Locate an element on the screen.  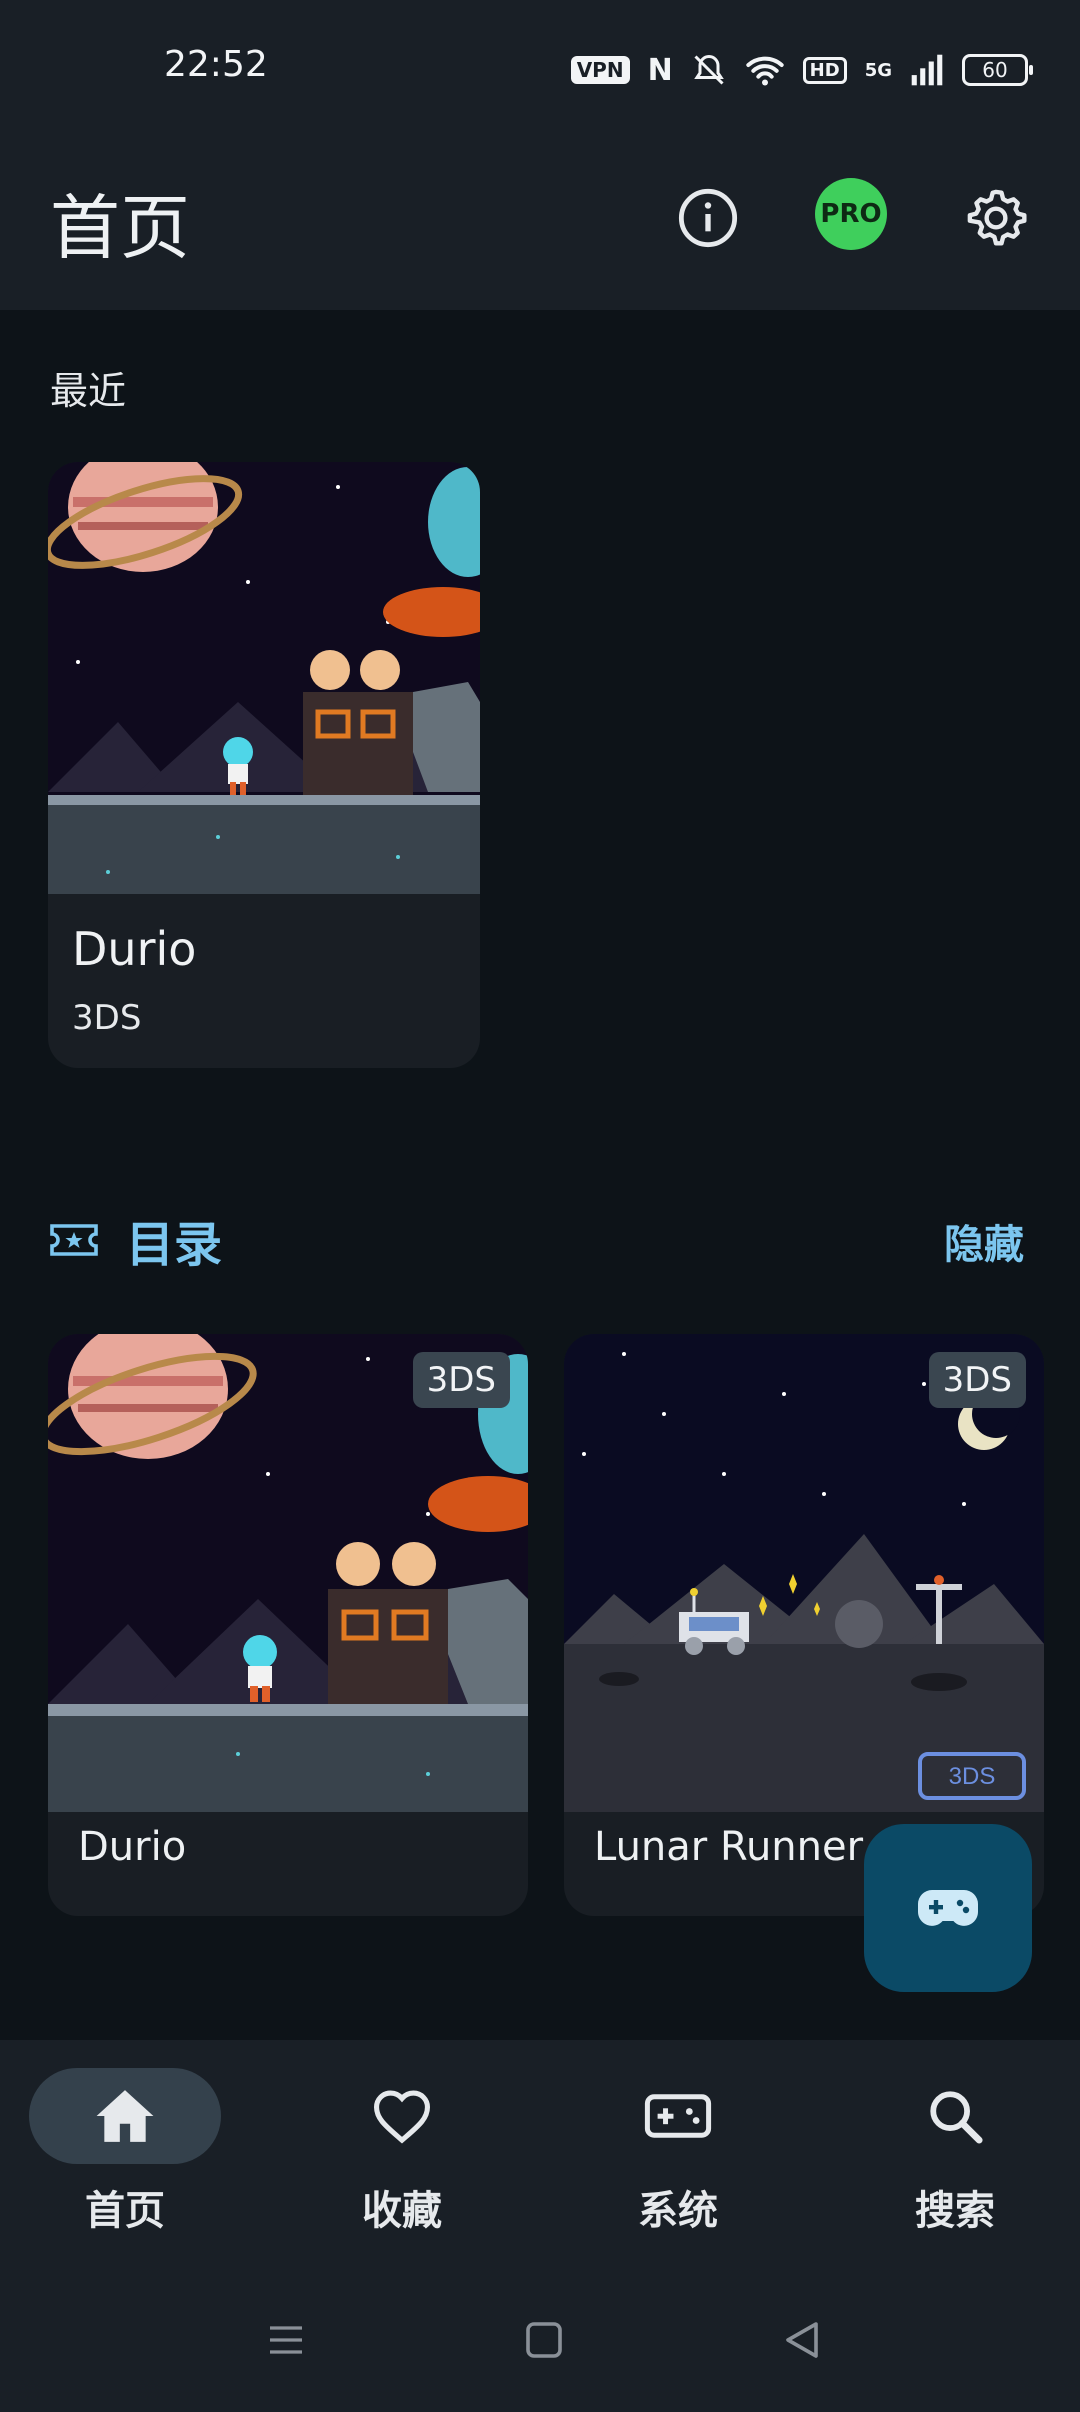
nav-item-favorites: 收藏 is located at coordinates (402, 2152).